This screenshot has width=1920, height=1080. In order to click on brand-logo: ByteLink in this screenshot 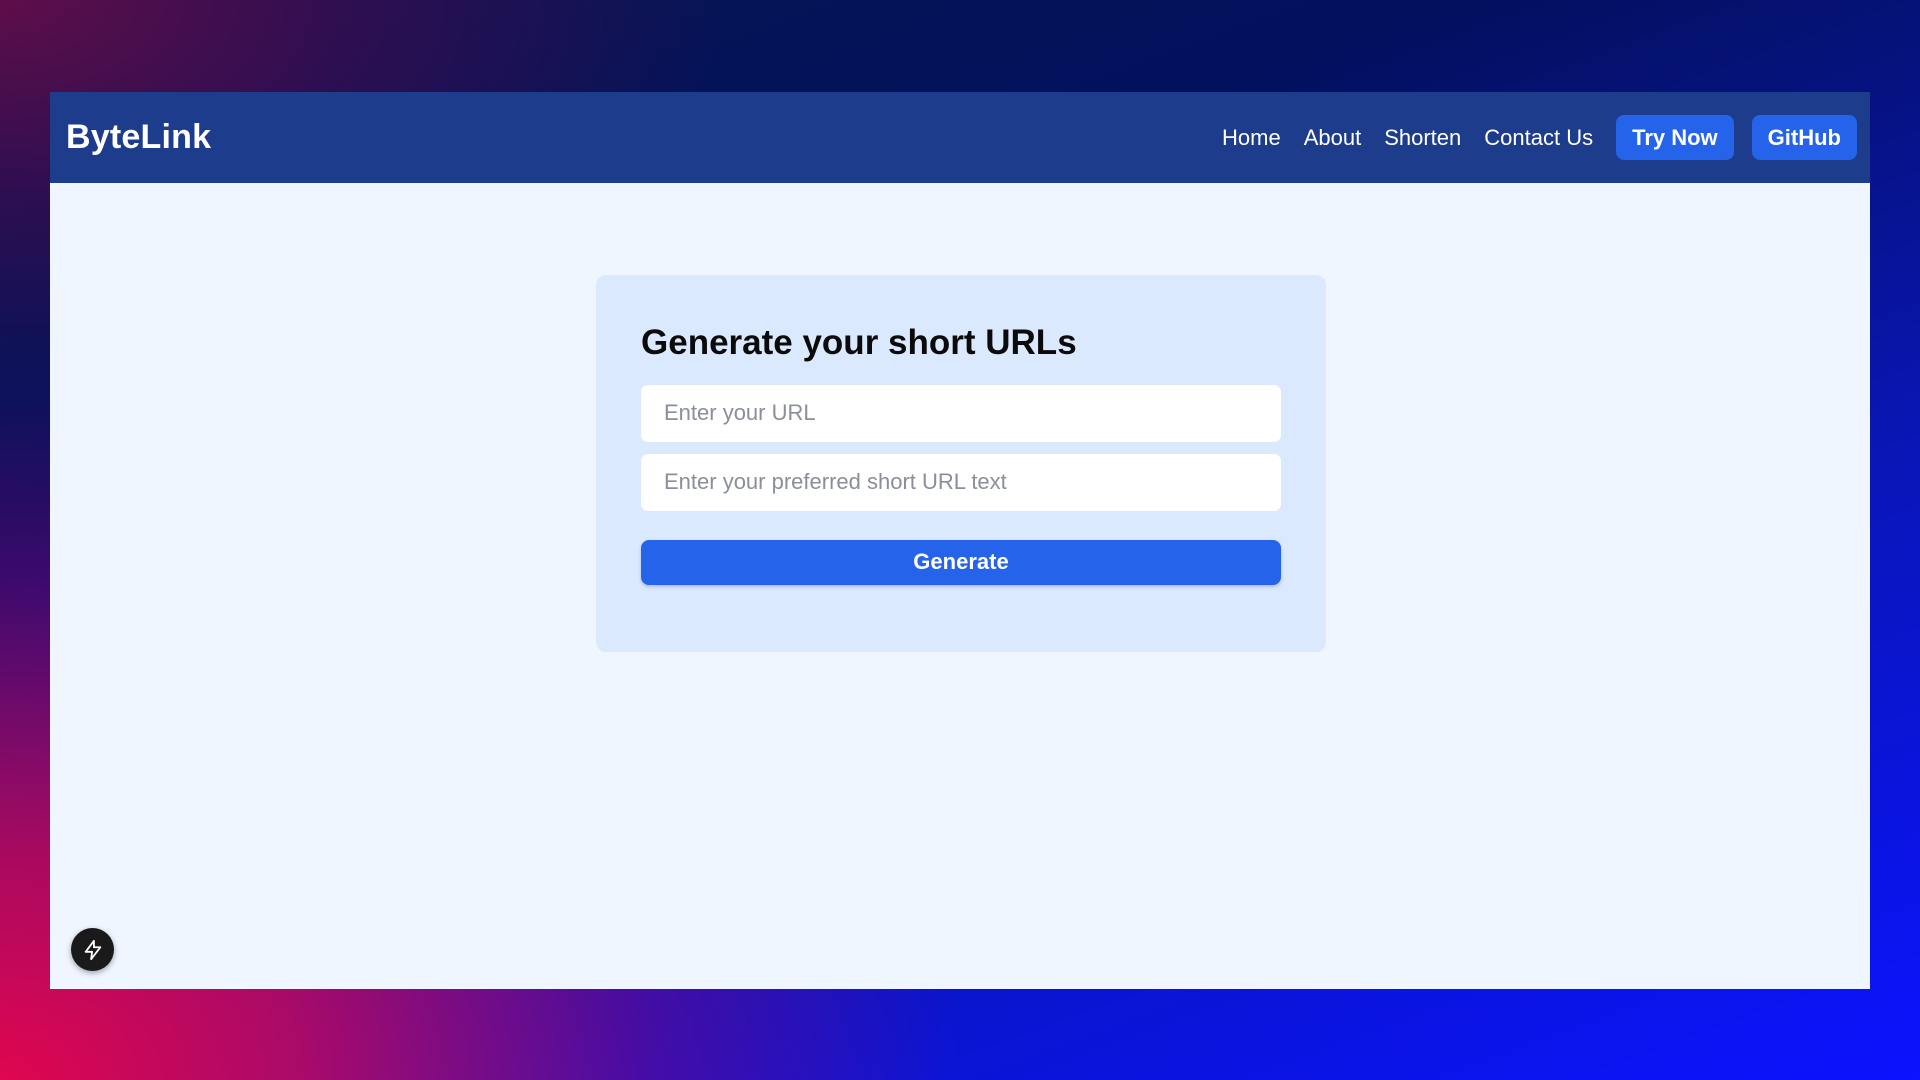, I will do `click(138, 137)`.